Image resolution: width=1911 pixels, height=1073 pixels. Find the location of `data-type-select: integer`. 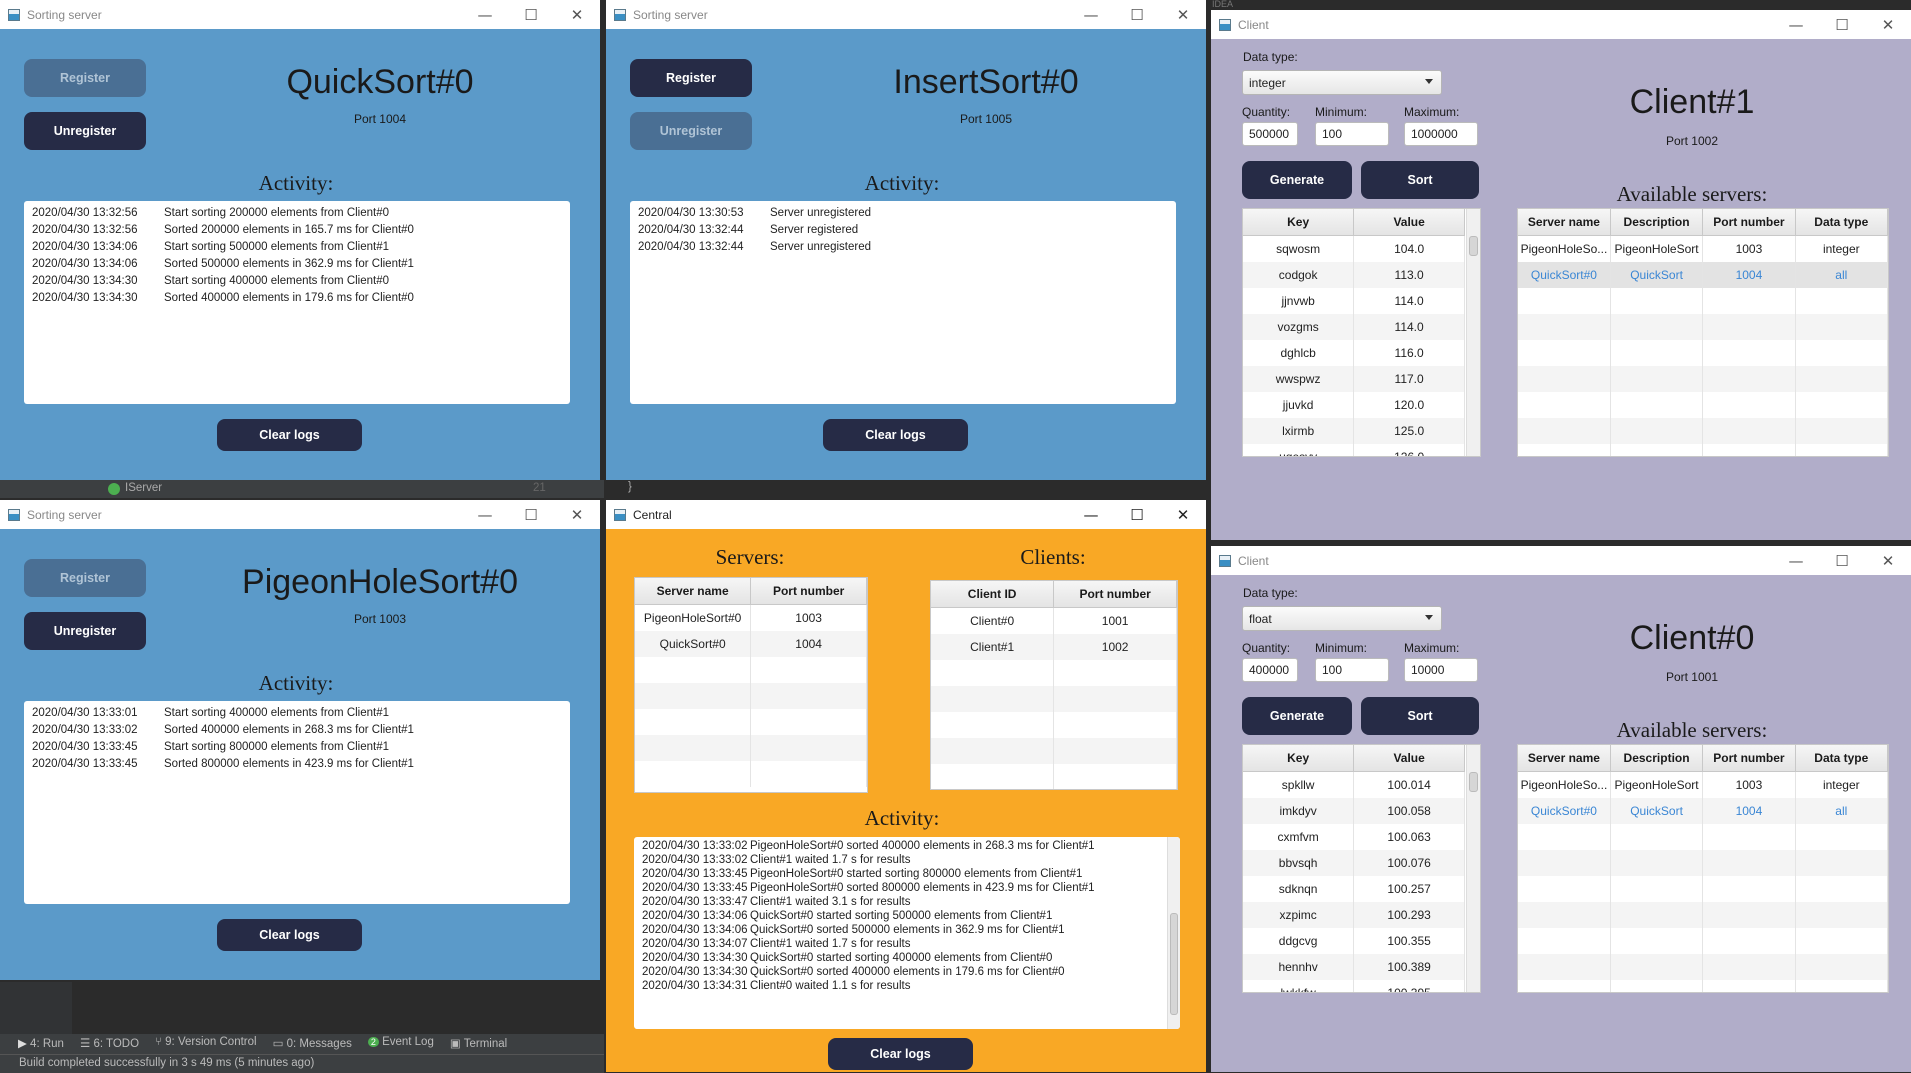

data-type-select: integer is located at coordinates (1342, 82).